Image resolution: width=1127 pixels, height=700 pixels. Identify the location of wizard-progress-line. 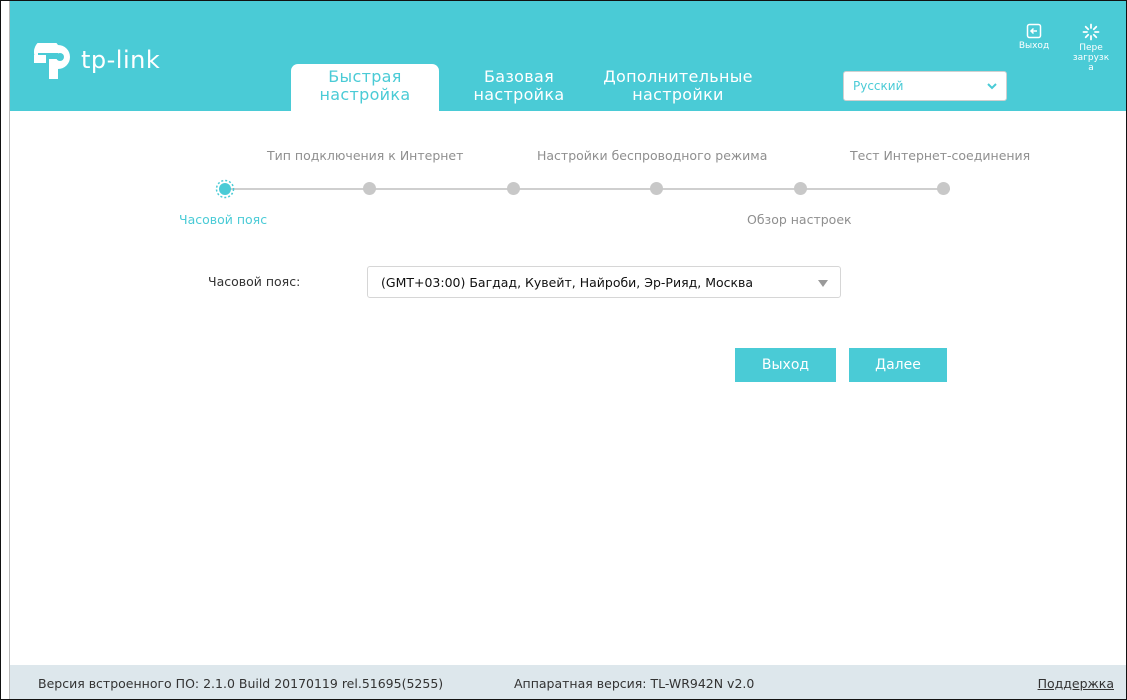
(589, 189).